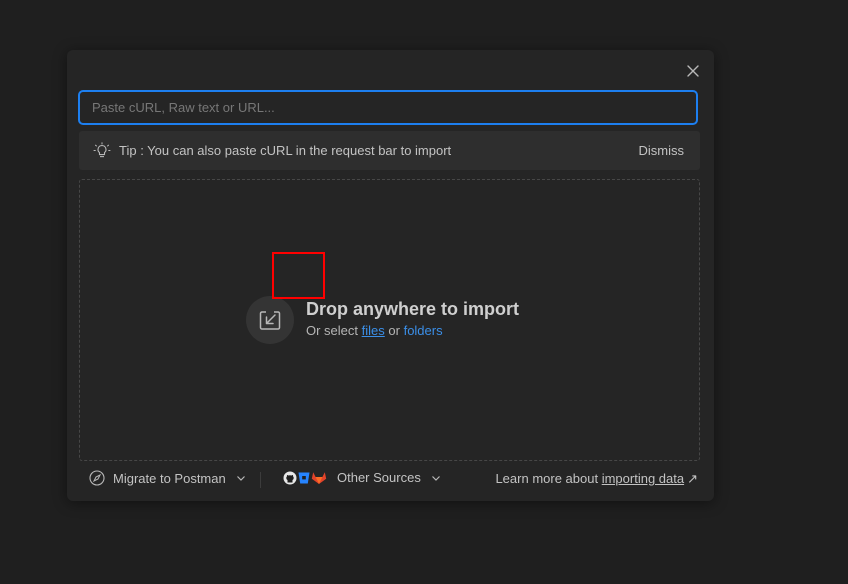 Image resolution: width=848 pixels, height=584 pixels. I want to click on subtitle-prefix: Or select, so click(332, 330).